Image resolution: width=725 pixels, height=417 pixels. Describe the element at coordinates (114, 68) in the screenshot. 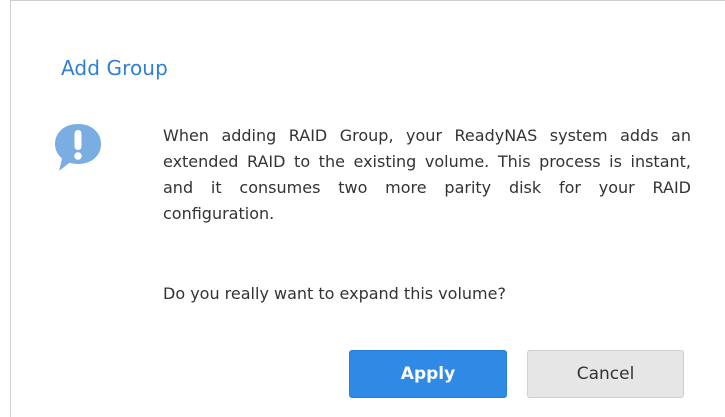

I see `dialog-title: Add Group` at that location.